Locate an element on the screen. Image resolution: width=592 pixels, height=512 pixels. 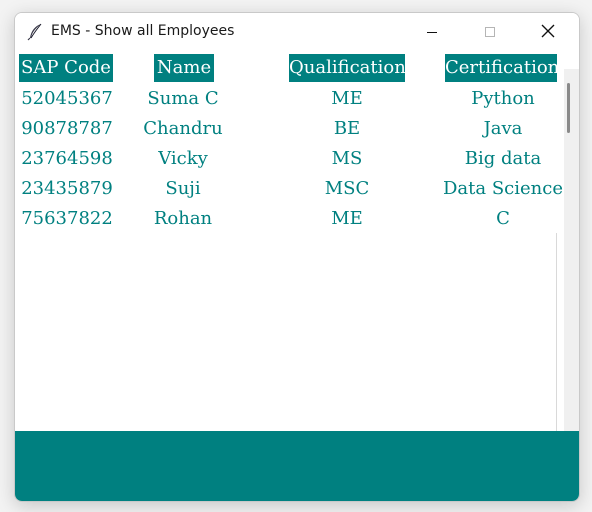
minimize-icon is located at coordinates (432, 32).